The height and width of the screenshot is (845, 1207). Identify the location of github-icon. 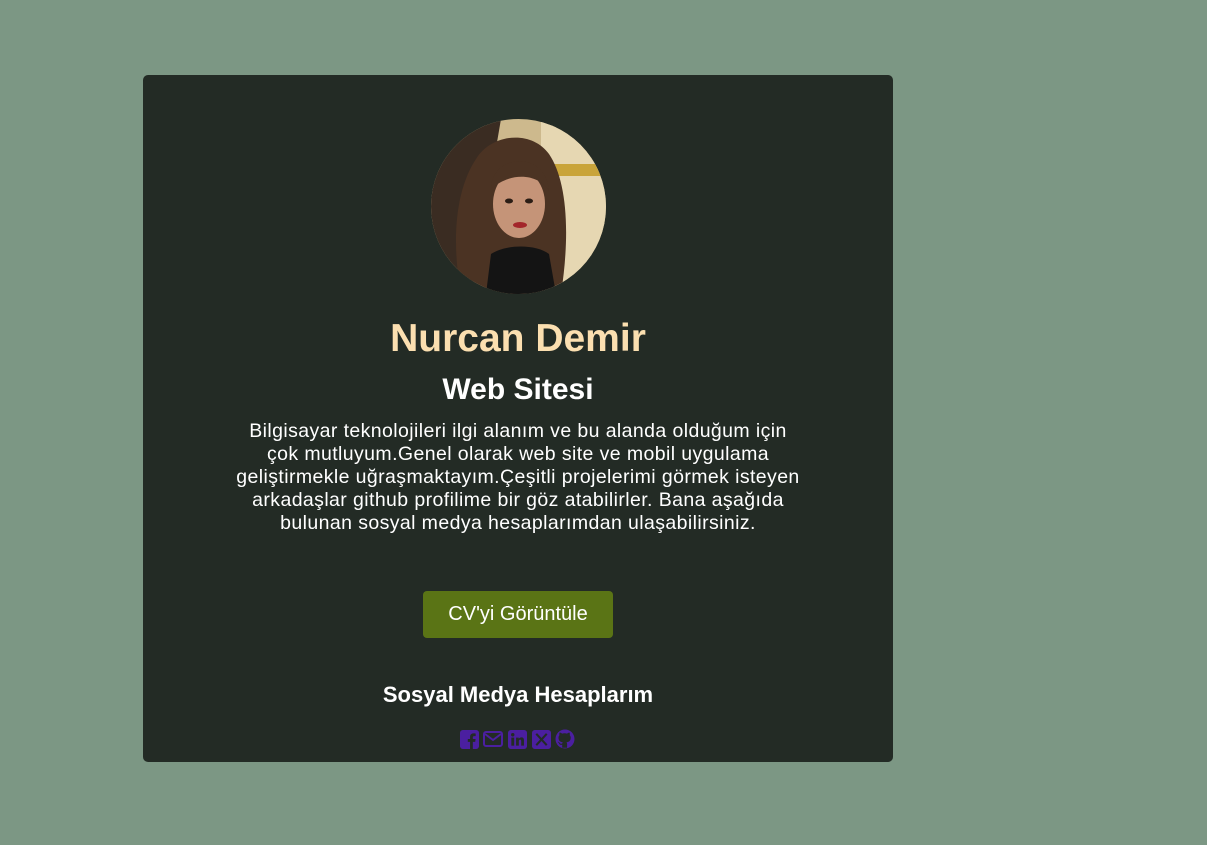
(565, 739).